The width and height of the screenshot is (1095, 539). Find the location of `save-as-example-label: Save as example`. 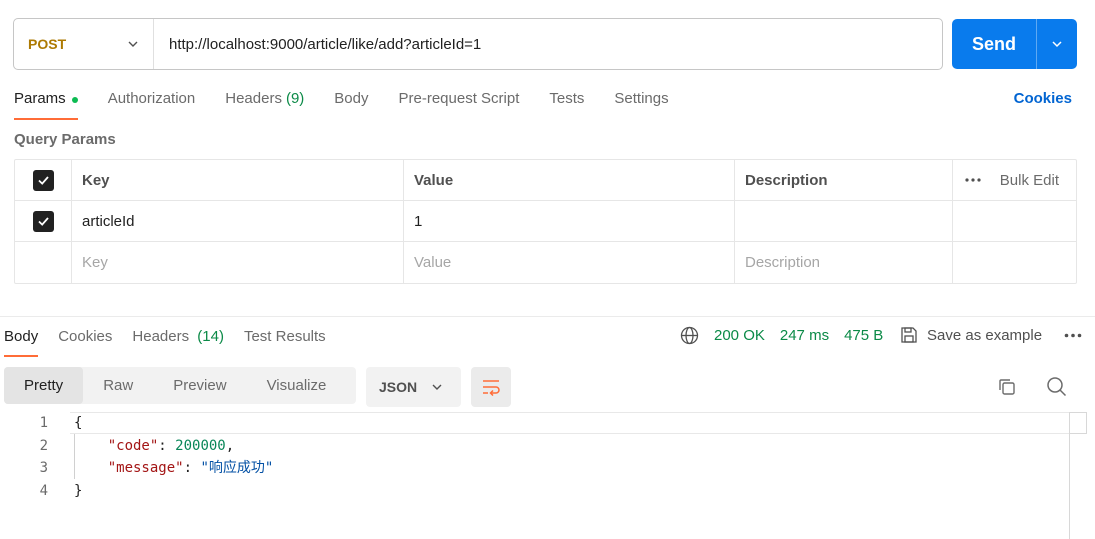

save-as-example-label: Save as example is located at coordinates (985, 335).